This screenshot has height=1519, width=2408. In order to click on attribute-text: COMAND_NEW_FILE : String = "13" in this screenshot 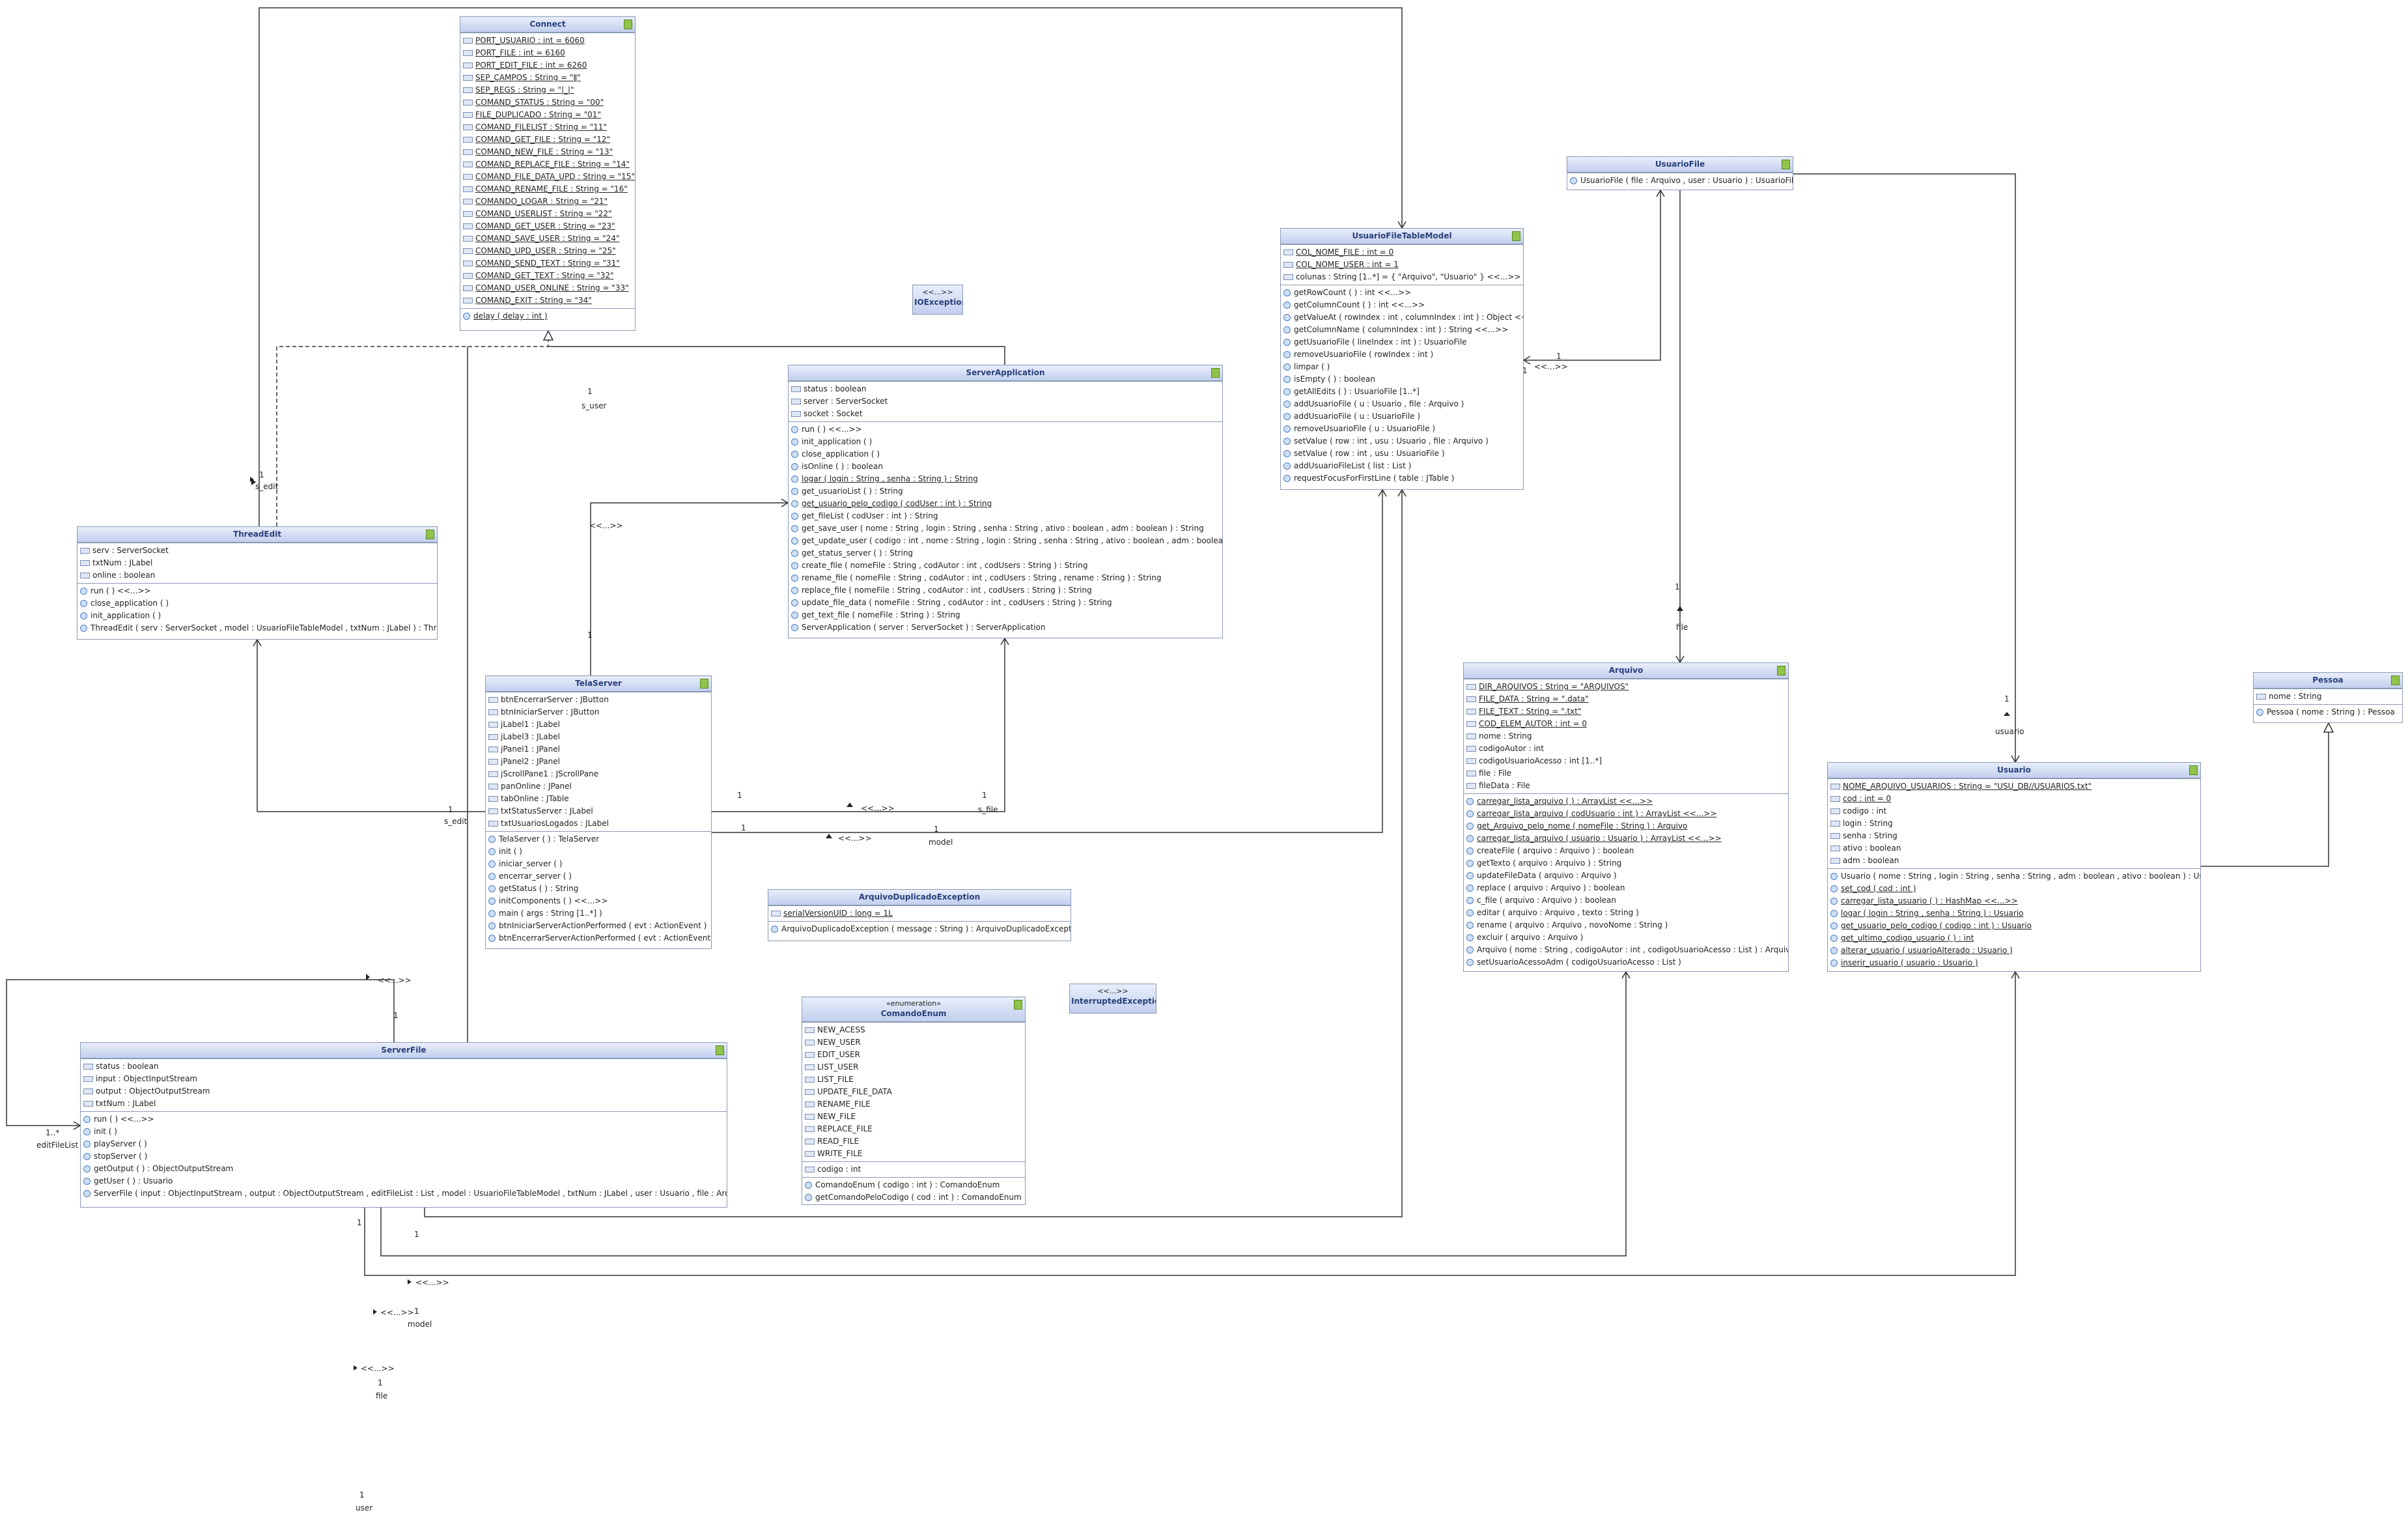, I will do `click(544, 151)`.